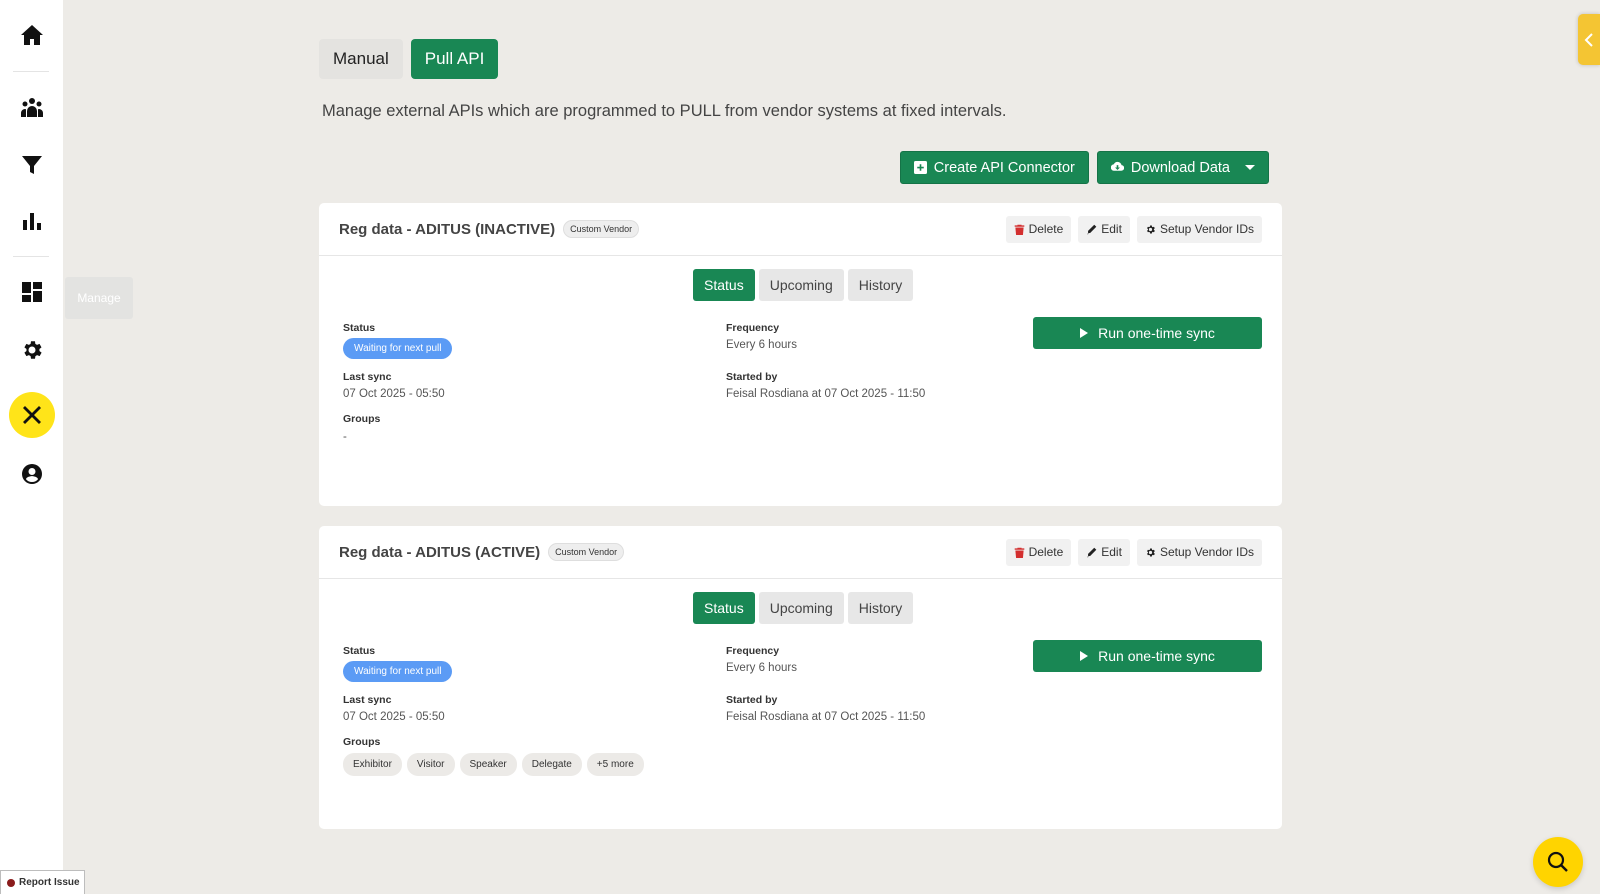 This screenshot has height=894, width=1600. I want to click on sidebar-item-manage, so click(32, 292).